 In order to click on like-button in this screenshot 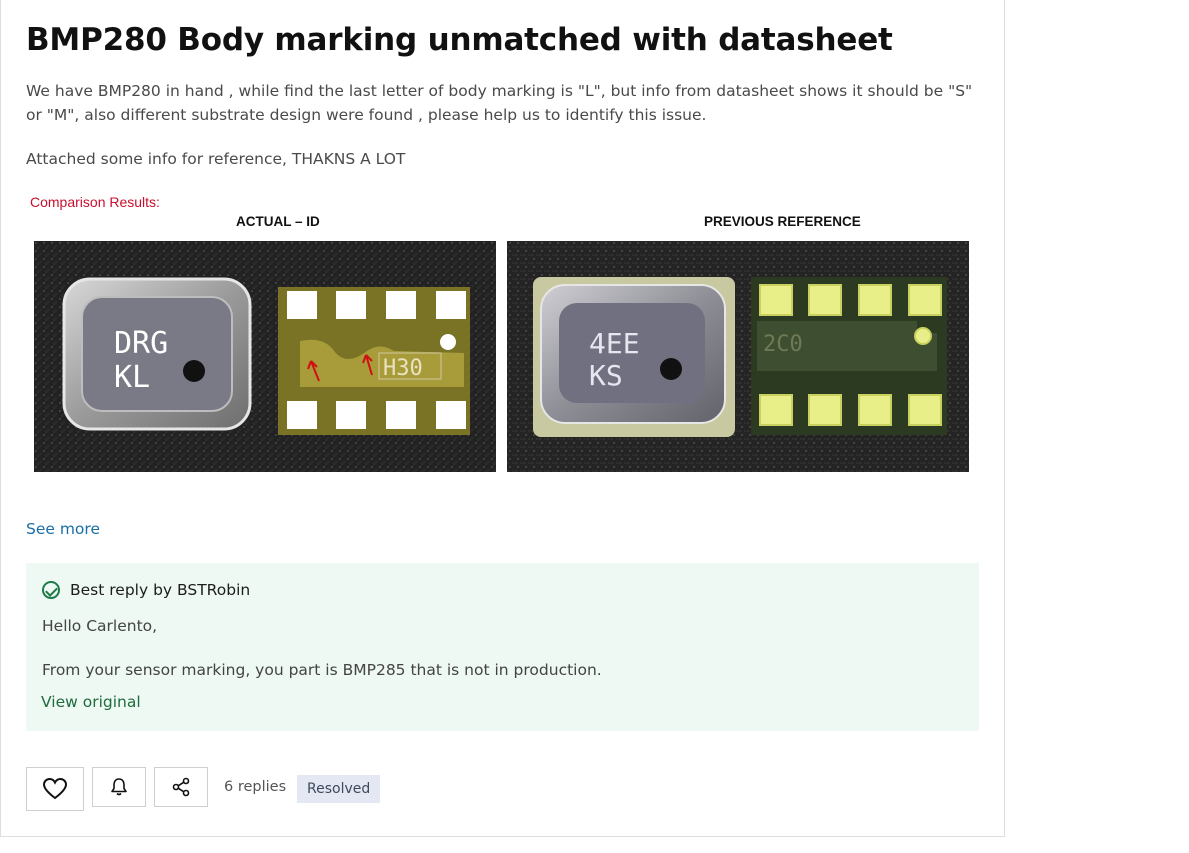, I will do `click(55, 789)`.